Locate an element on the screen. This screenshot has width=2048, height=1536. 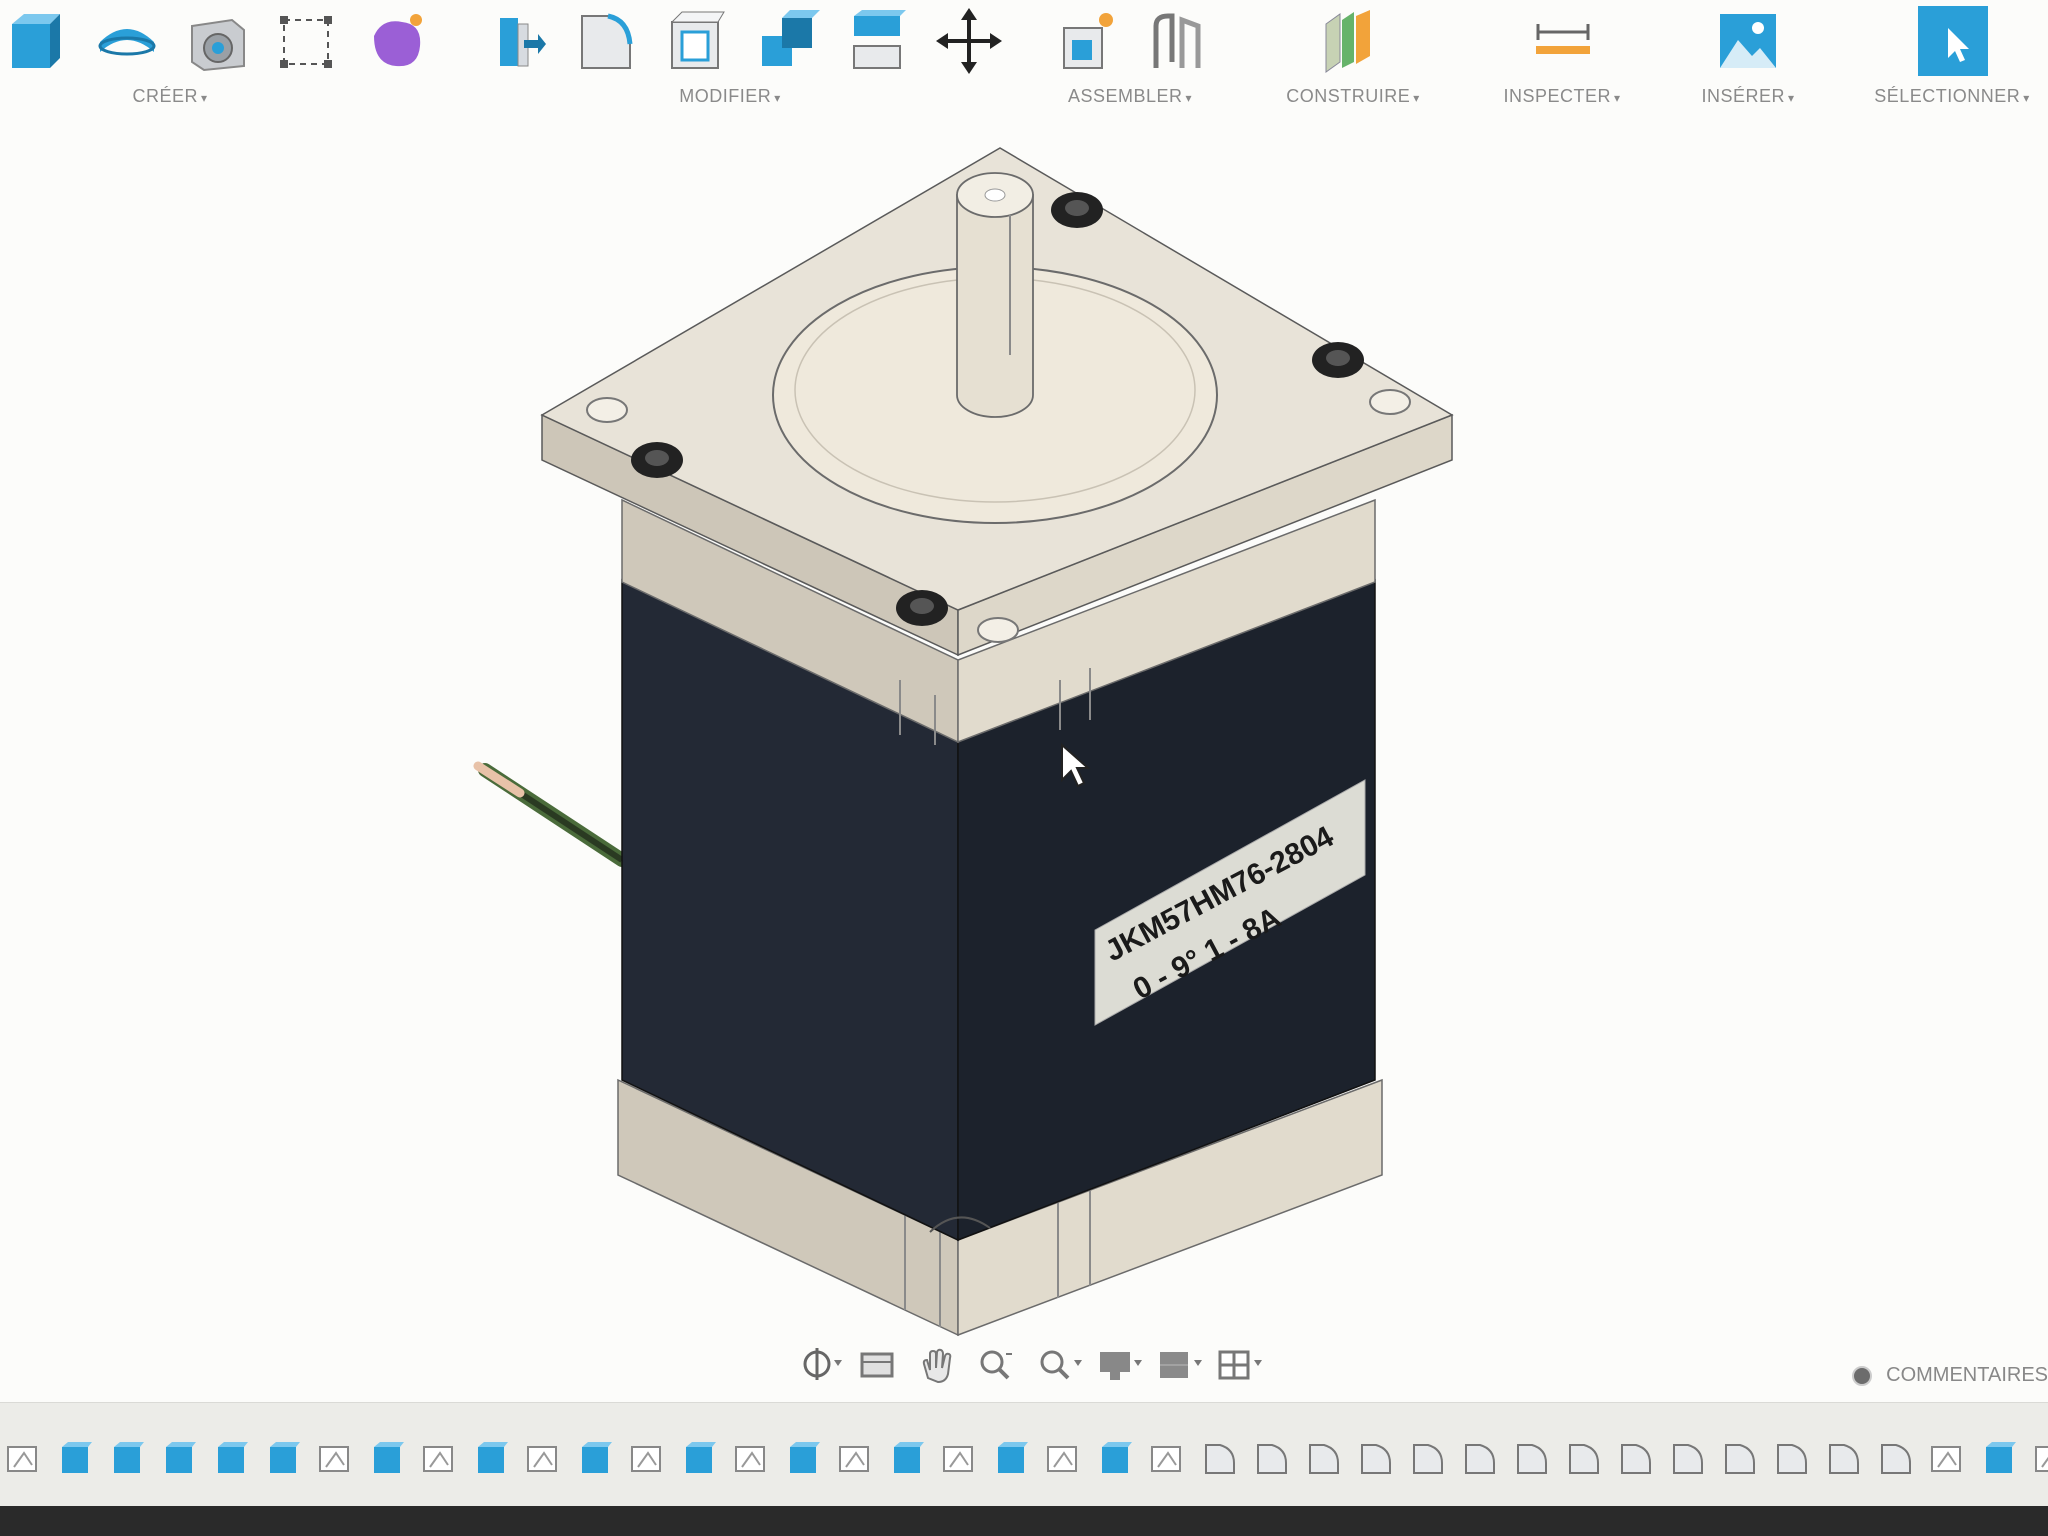
orbit-button is located at coordinates (817, 1364).